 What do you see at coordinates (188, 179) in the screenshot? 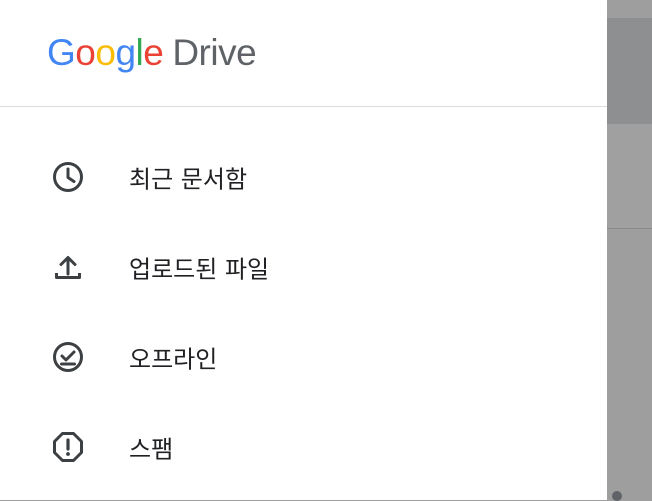
I see `nav-item-label: 최근 문서함` at bounding box center [188, 179].